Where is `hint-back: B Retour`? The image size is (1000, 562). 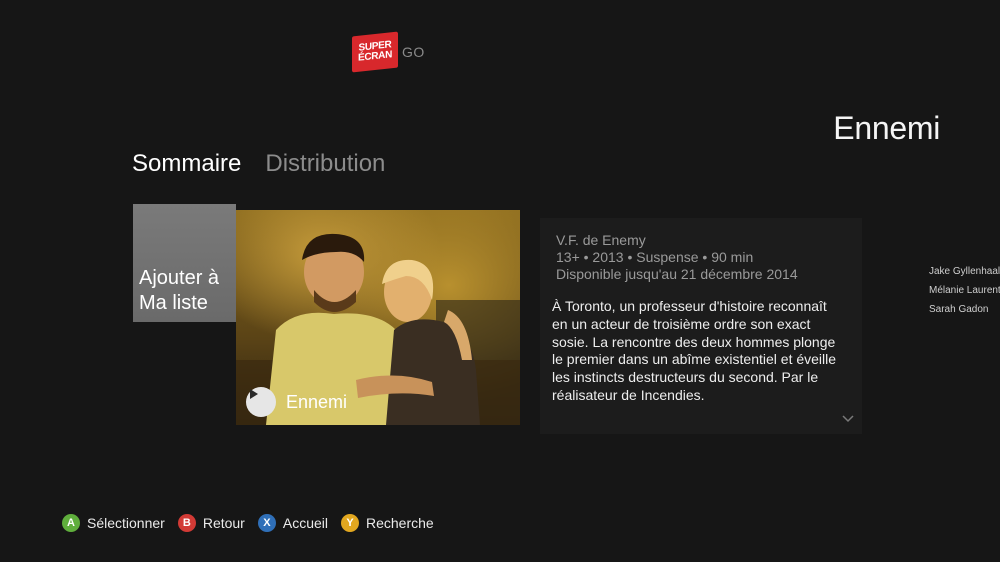
hint-back: B Retour is located at coordinates (211, 523).